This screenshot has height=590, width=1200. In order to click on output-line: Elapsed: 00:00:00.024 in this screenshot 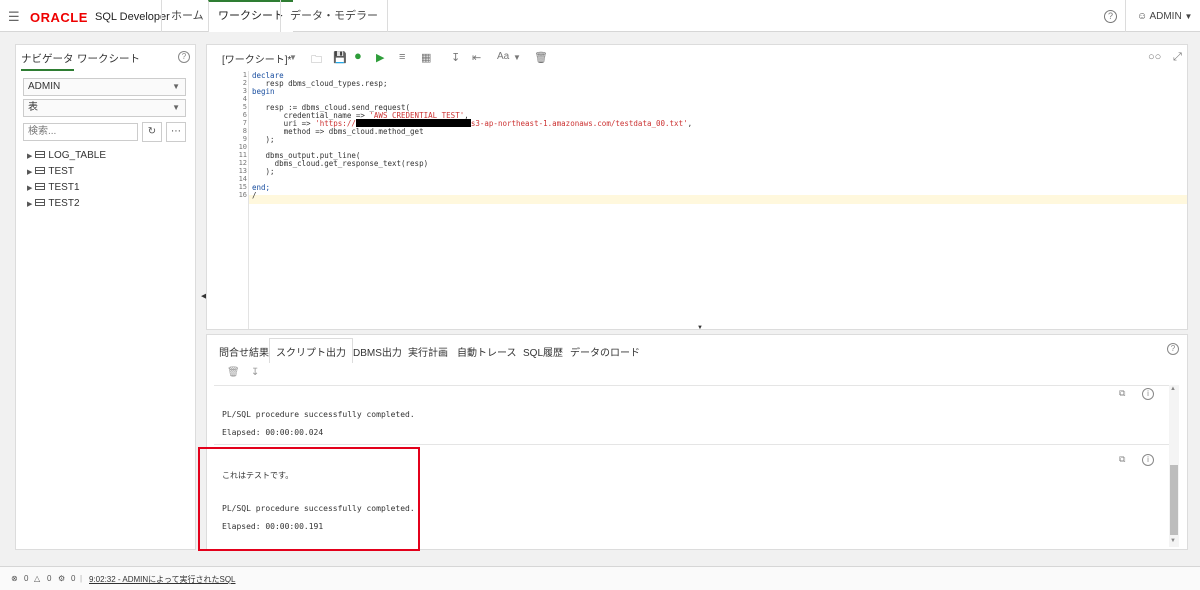, I will do `click(273, 432)`.